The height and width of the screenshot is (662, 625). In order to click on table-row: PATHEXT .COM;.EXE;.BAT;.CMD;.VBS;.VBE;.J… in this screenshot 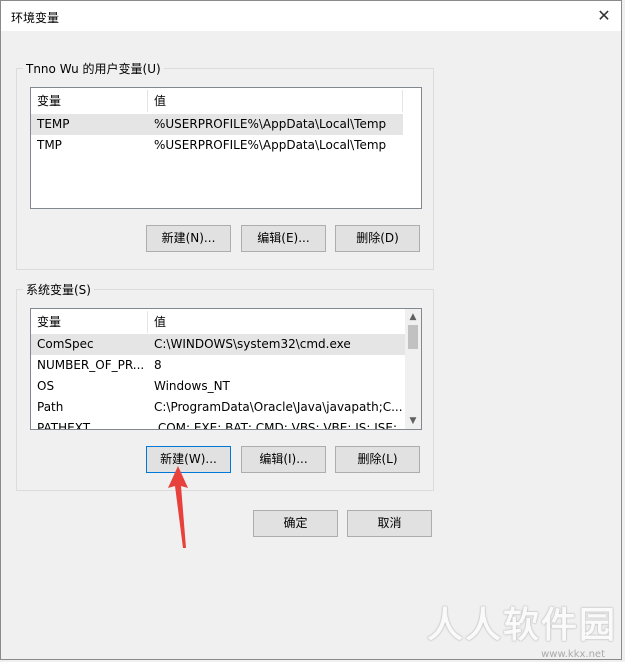, I will do `click(218, 424)`.